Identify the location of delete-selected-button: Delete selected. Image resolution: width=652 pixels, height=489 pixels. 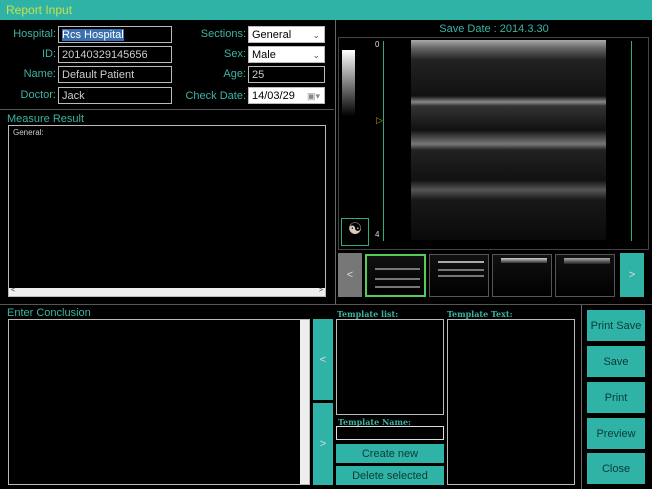
(390, 475).